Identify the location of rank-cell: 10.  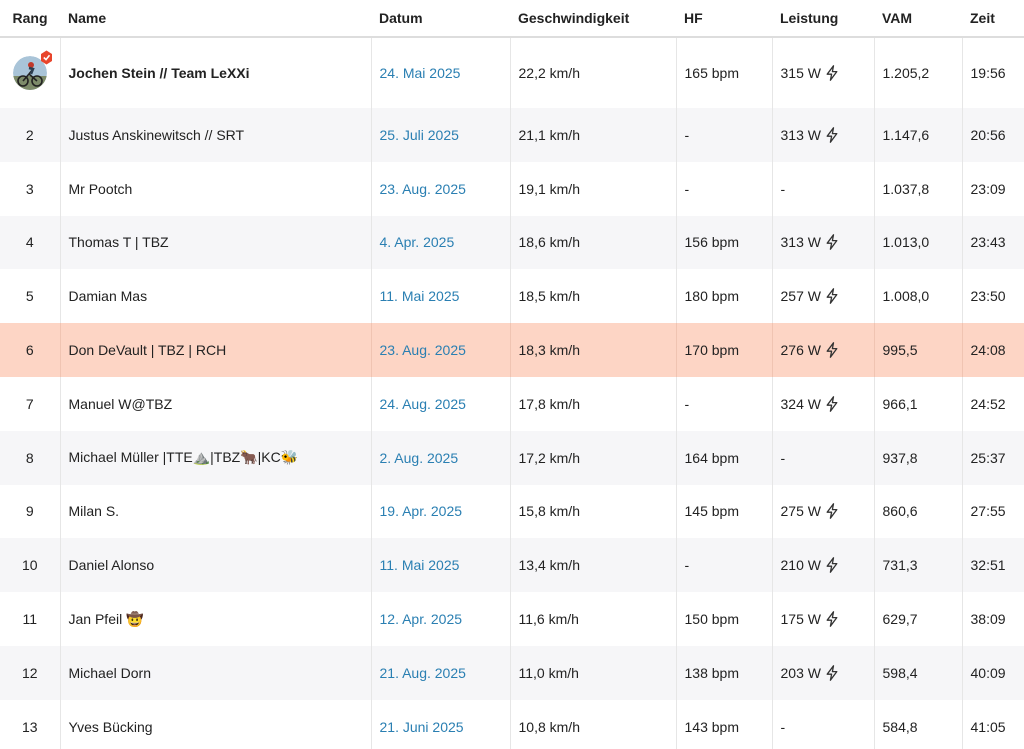
(29, 565).